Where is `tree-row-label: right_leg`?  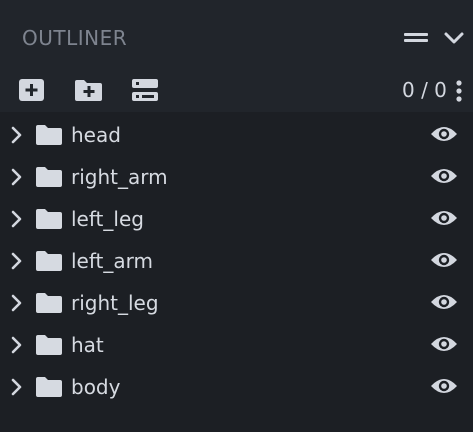
tree-row-label: right_leg is located at coordinates (115, 303).